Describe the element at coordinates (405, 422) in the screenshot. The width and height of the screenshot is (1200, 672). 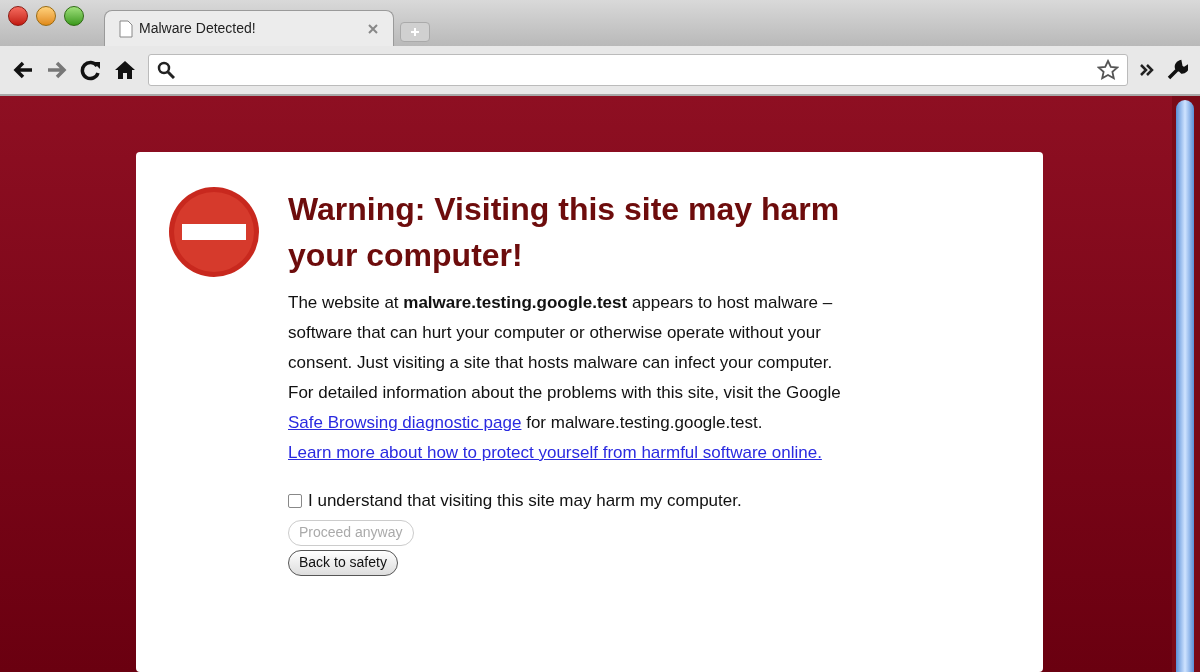
I see `diagnostic-link: Safe Browsing diagnostic page` at that location.